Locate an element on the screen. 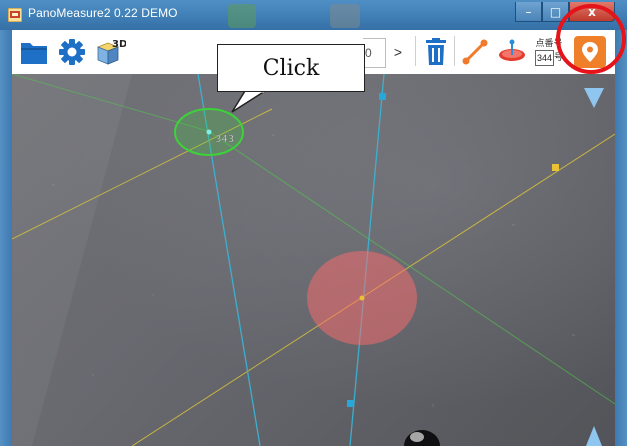  click-callout: Click is located at coordinates (291, 68).